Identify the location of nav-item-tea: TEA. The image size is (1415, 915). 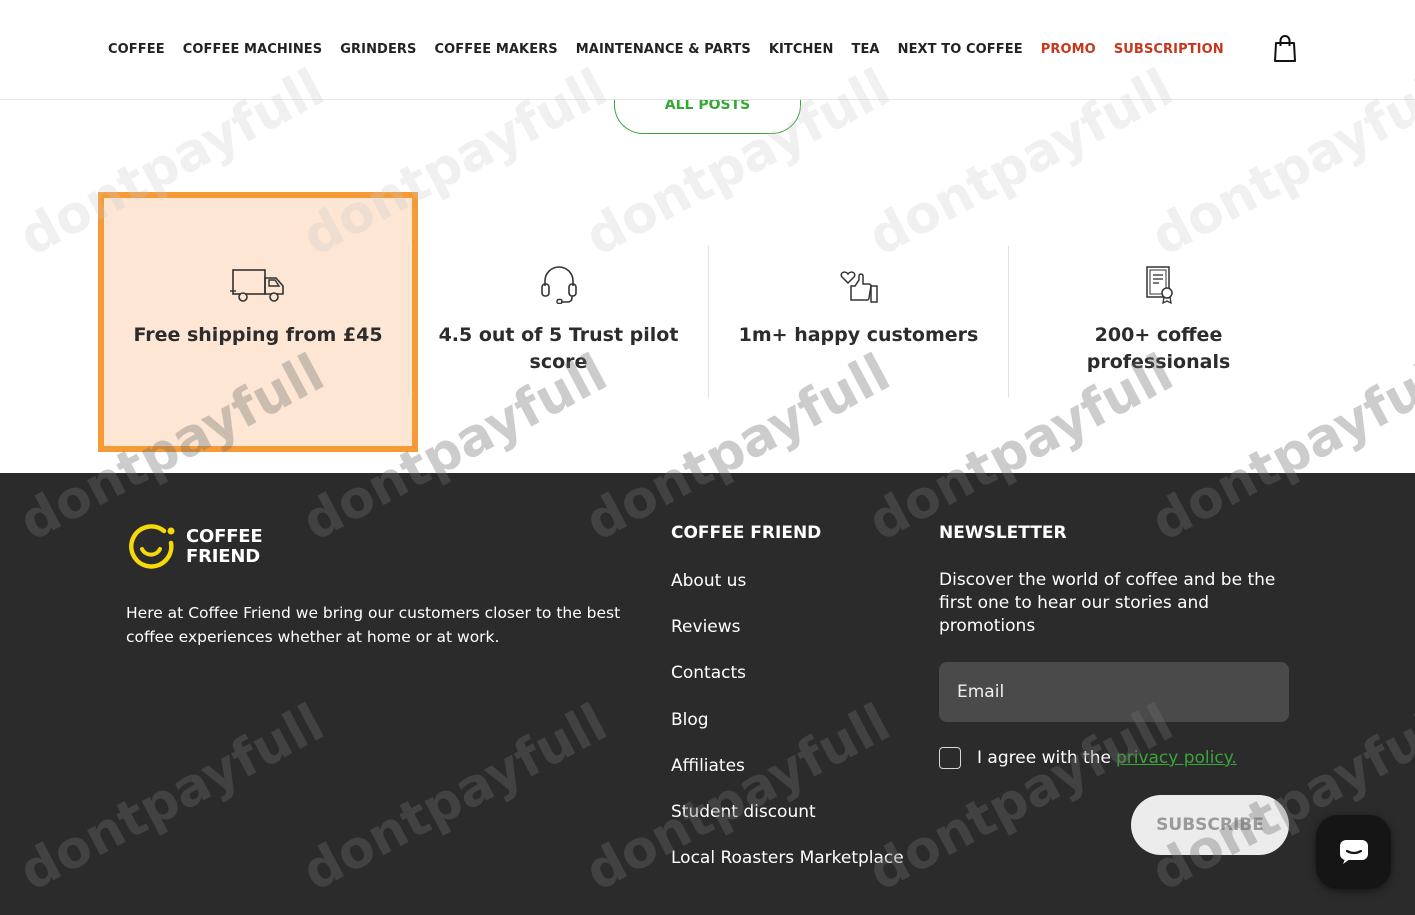
(865, 49).